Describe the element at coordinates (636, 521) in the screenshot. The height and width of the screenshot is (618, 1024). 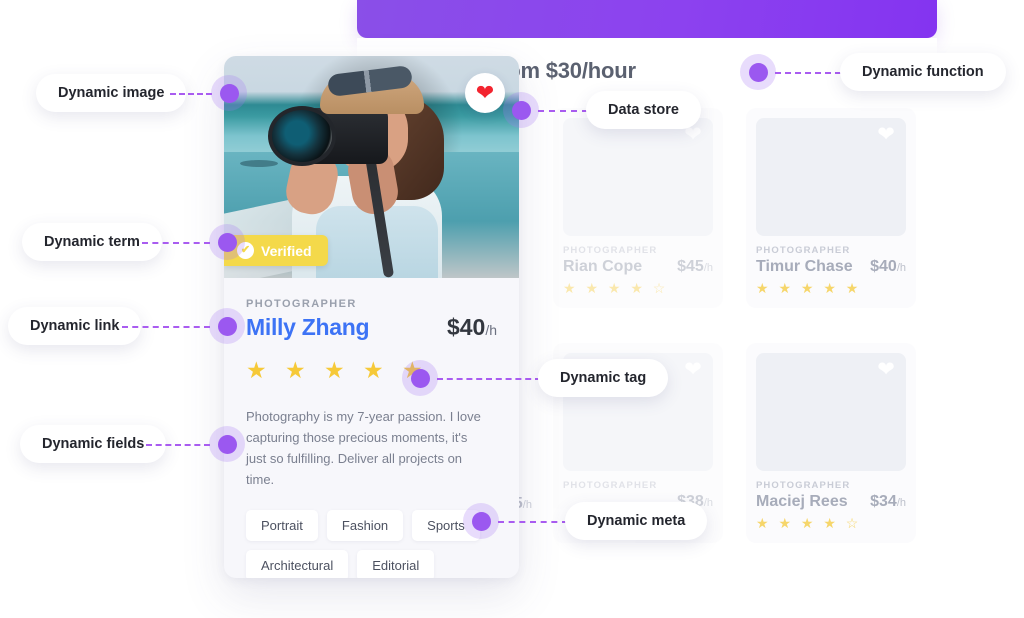
I see `callout-dynamic-meta: Dynamic meta` at that location.